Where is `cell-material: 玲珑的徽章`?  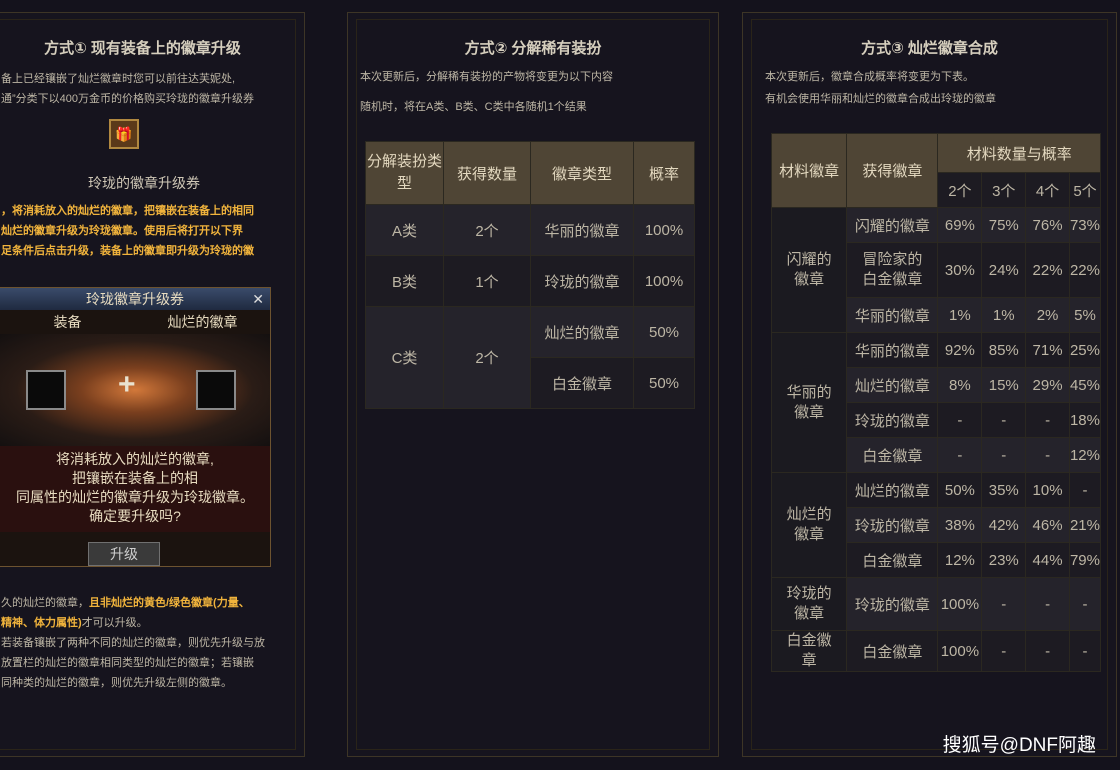
cell-material: 玲珑的徽章 is located at coordinates (809, 604).